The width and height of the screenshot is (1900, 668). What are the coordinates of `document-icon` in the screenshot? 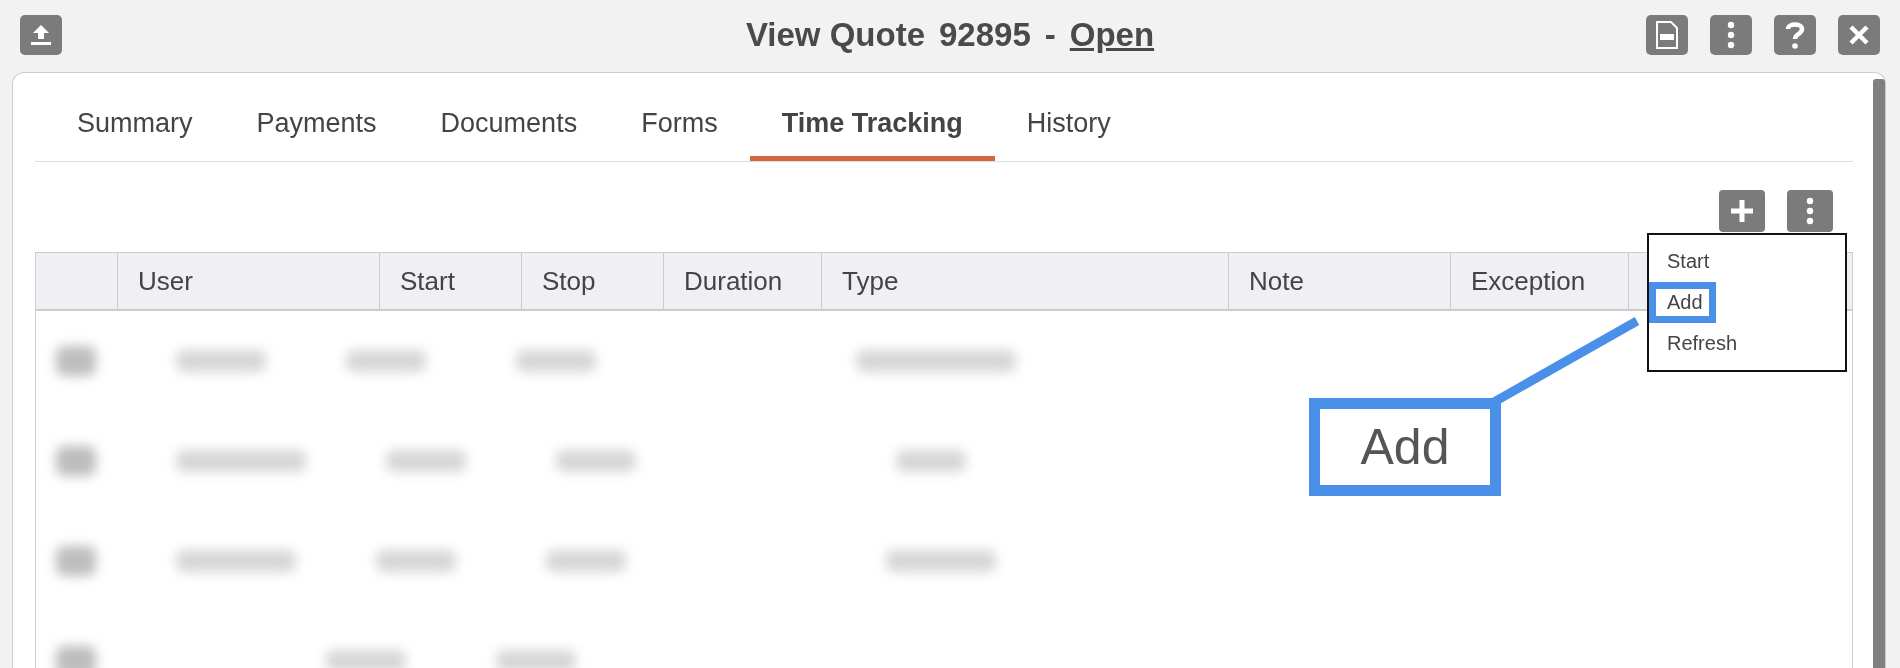 It's located at (1667, 35).